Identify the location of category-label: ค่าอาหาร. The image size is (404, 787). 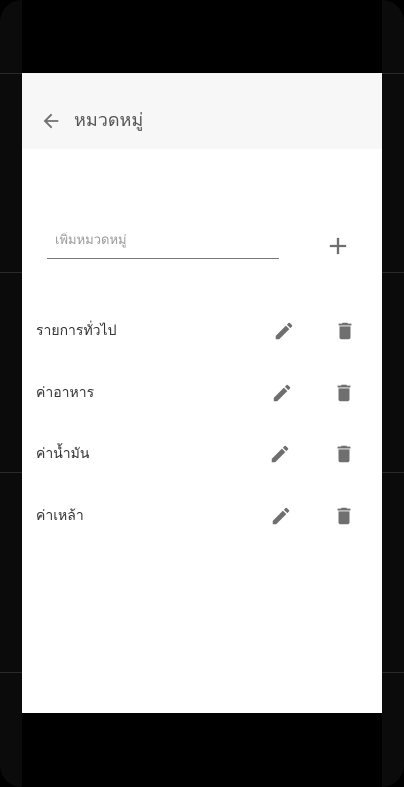
(65, 393).